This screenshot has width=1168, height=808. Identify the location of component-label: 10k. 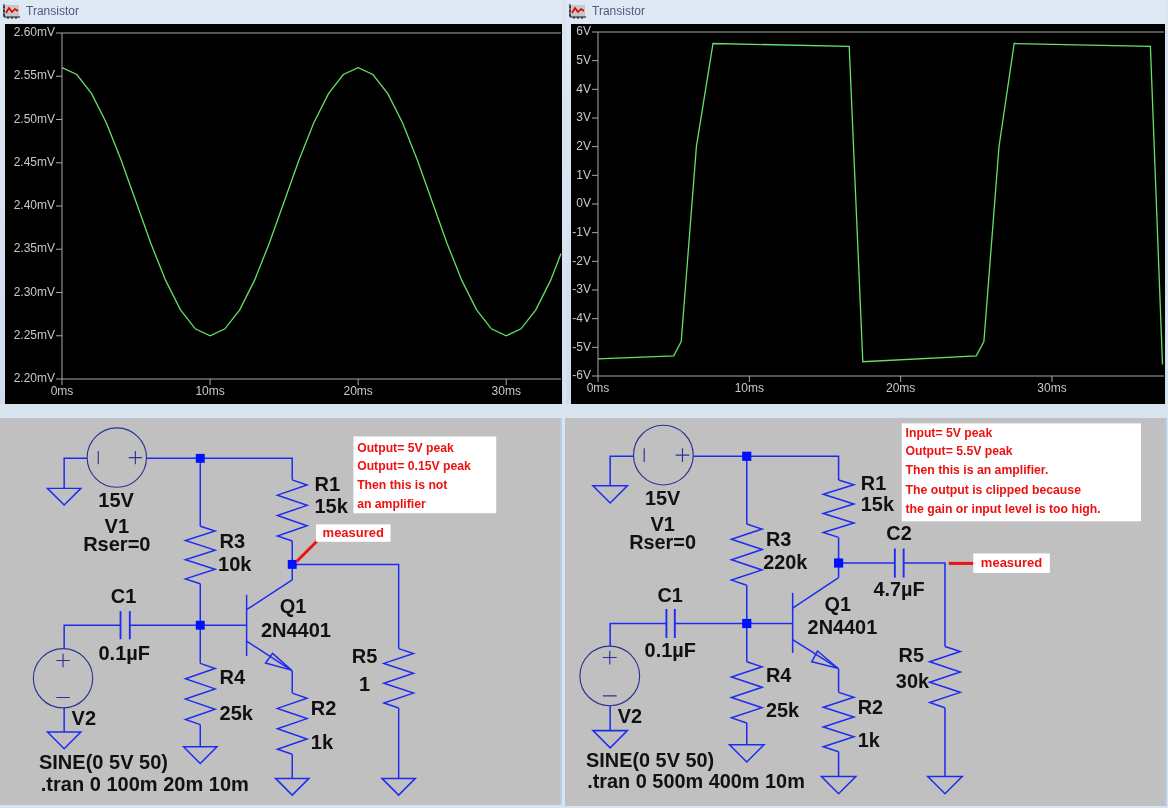
(235, 564).